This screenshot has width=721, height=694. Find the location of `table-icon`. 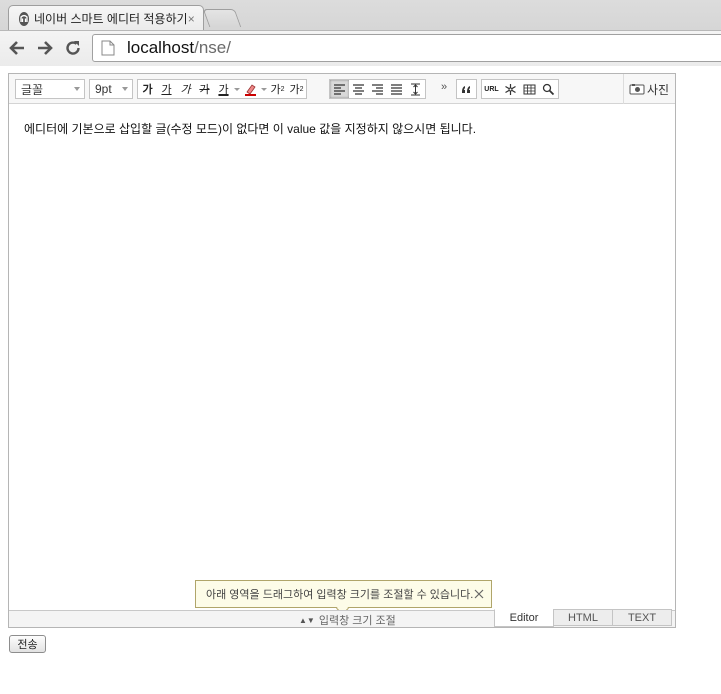

table-icon is located at coordinates (529, 89).